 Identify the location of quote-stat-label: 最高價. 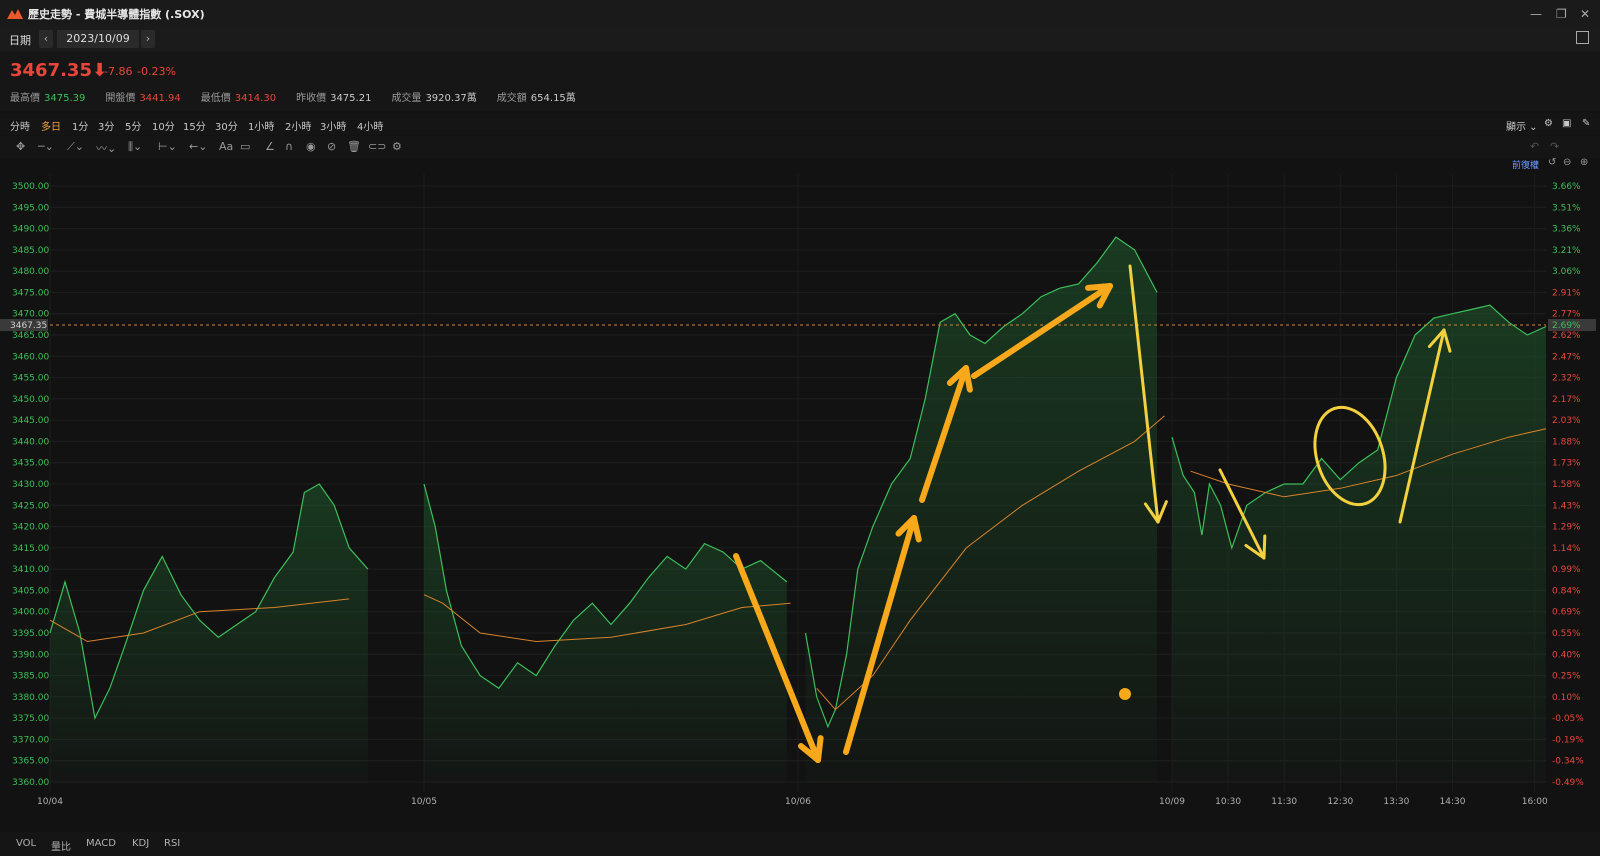
(25, 98).